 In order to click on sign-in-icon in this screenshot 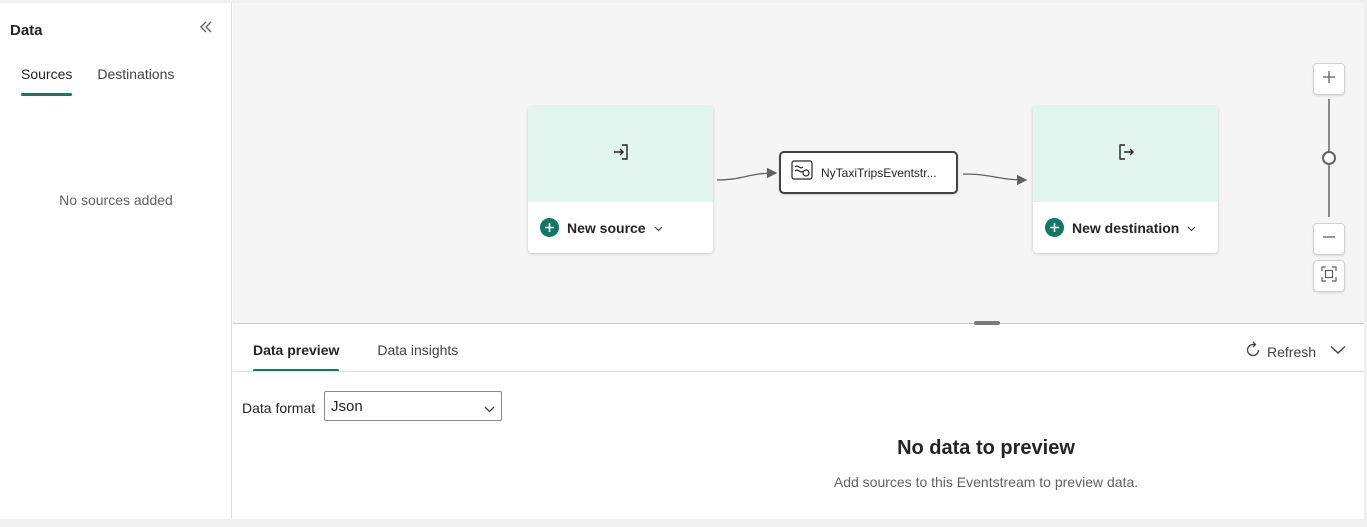, I will do `click(621, 154)`.